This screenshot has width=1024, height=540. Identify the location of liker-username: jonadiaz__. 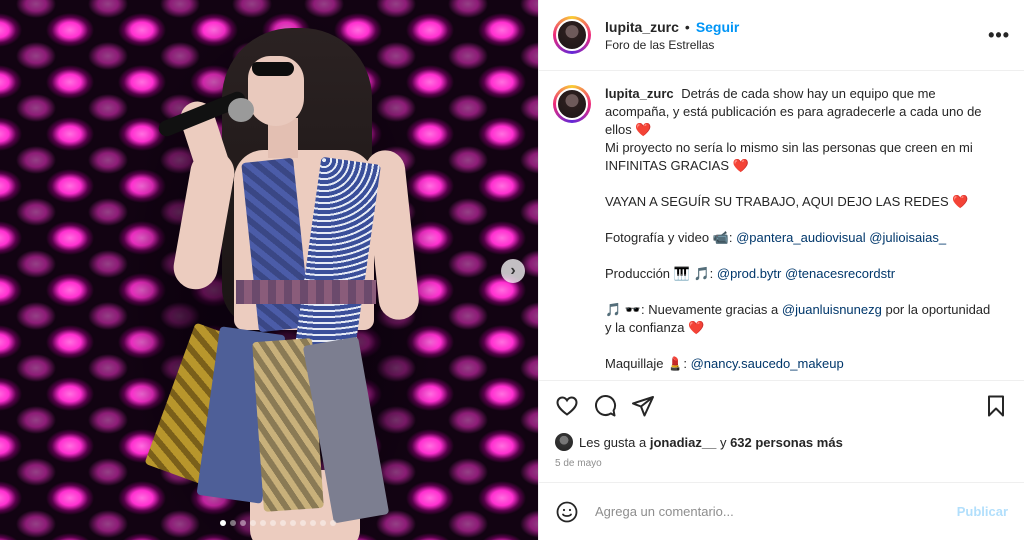
(683, 442).